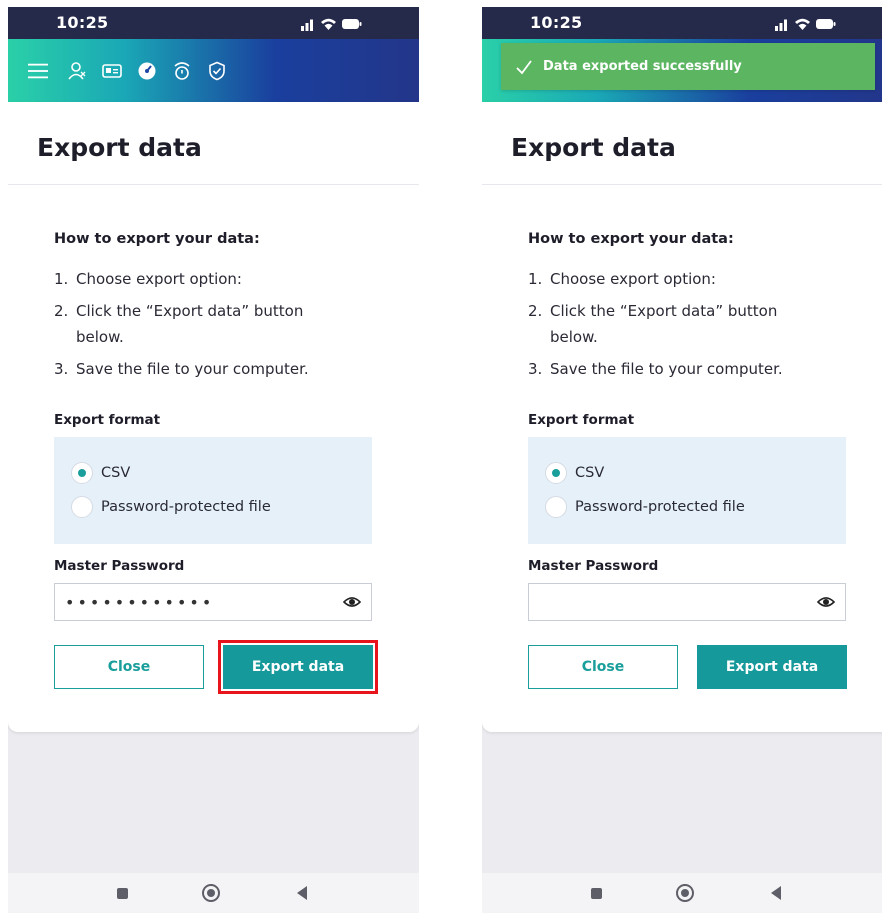  Describe the element at coordinates (77, 71) in the screenshot. I see `user-icon` at that location.